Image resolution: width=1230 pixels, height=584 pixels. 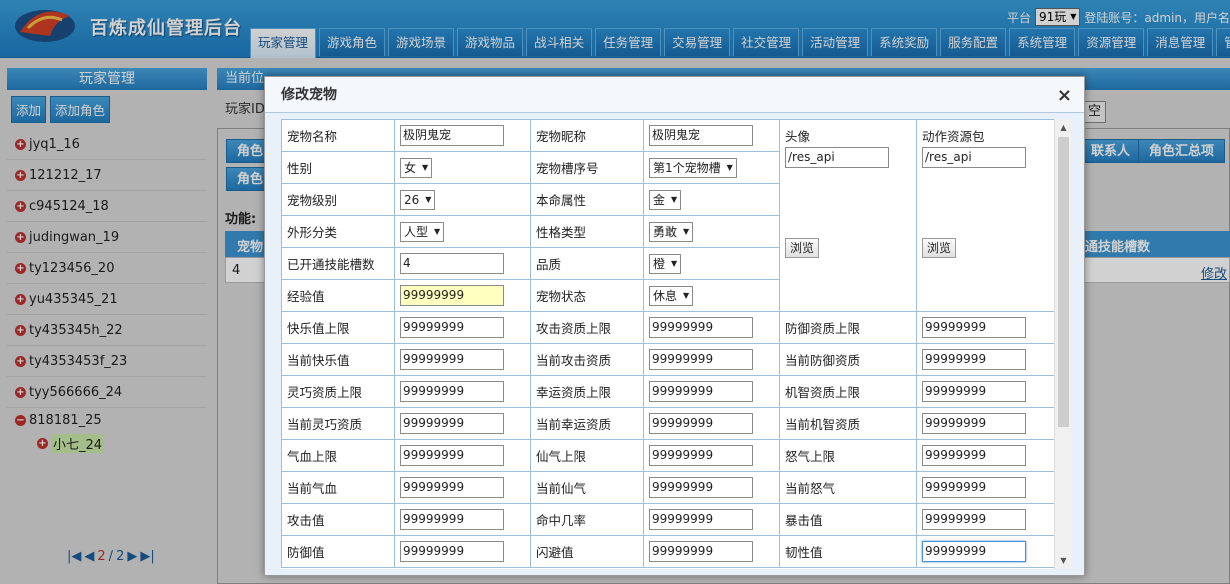 I want to click on stat-label: 命中几率, so click(x=587, y=519).